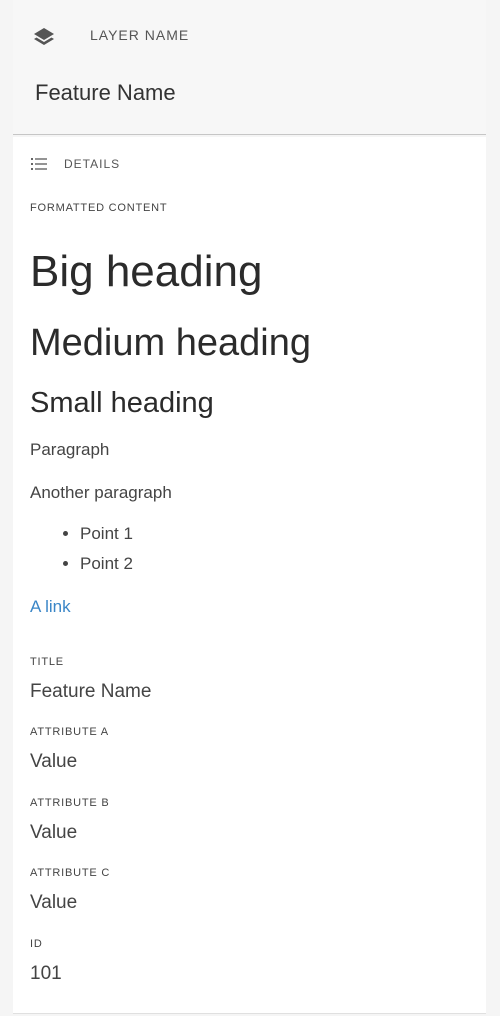 This screenshot has height=1016, width=500. What do you see at coordinates (146, 271) in the screenshot?
I see `big-heading: Big heading` at bounding box center [146, 271].